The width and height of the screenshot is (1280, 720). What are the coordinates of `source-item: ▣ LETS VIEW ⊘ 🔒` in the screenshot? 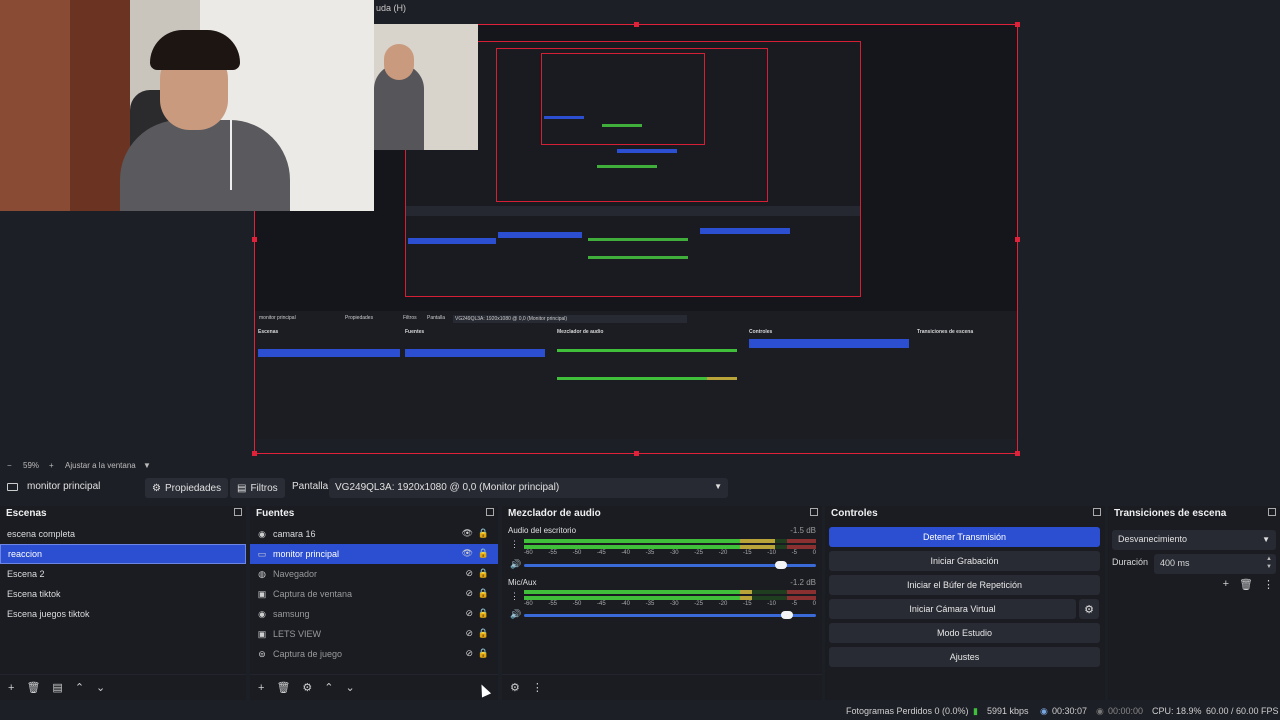 It's located at (374, 634).